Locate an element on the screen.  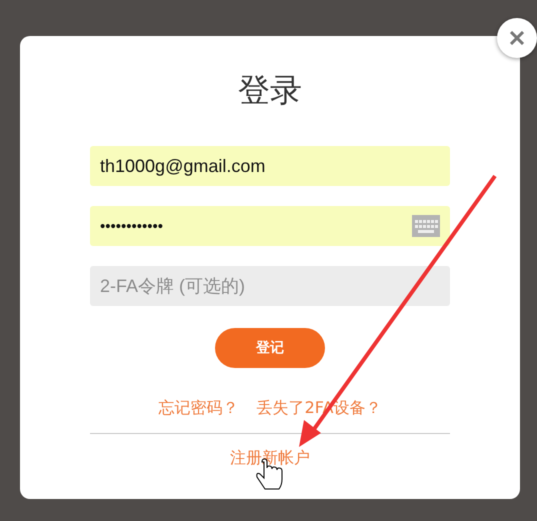
input-field: 2-FA令牌 (可选的) is located at coordinates (270, 286).